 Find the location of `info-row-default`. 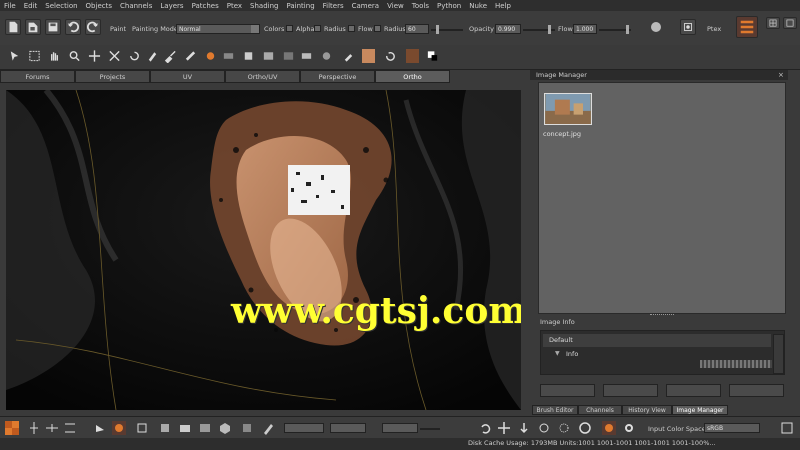

info-row-default is located at coordinates (657, 340).